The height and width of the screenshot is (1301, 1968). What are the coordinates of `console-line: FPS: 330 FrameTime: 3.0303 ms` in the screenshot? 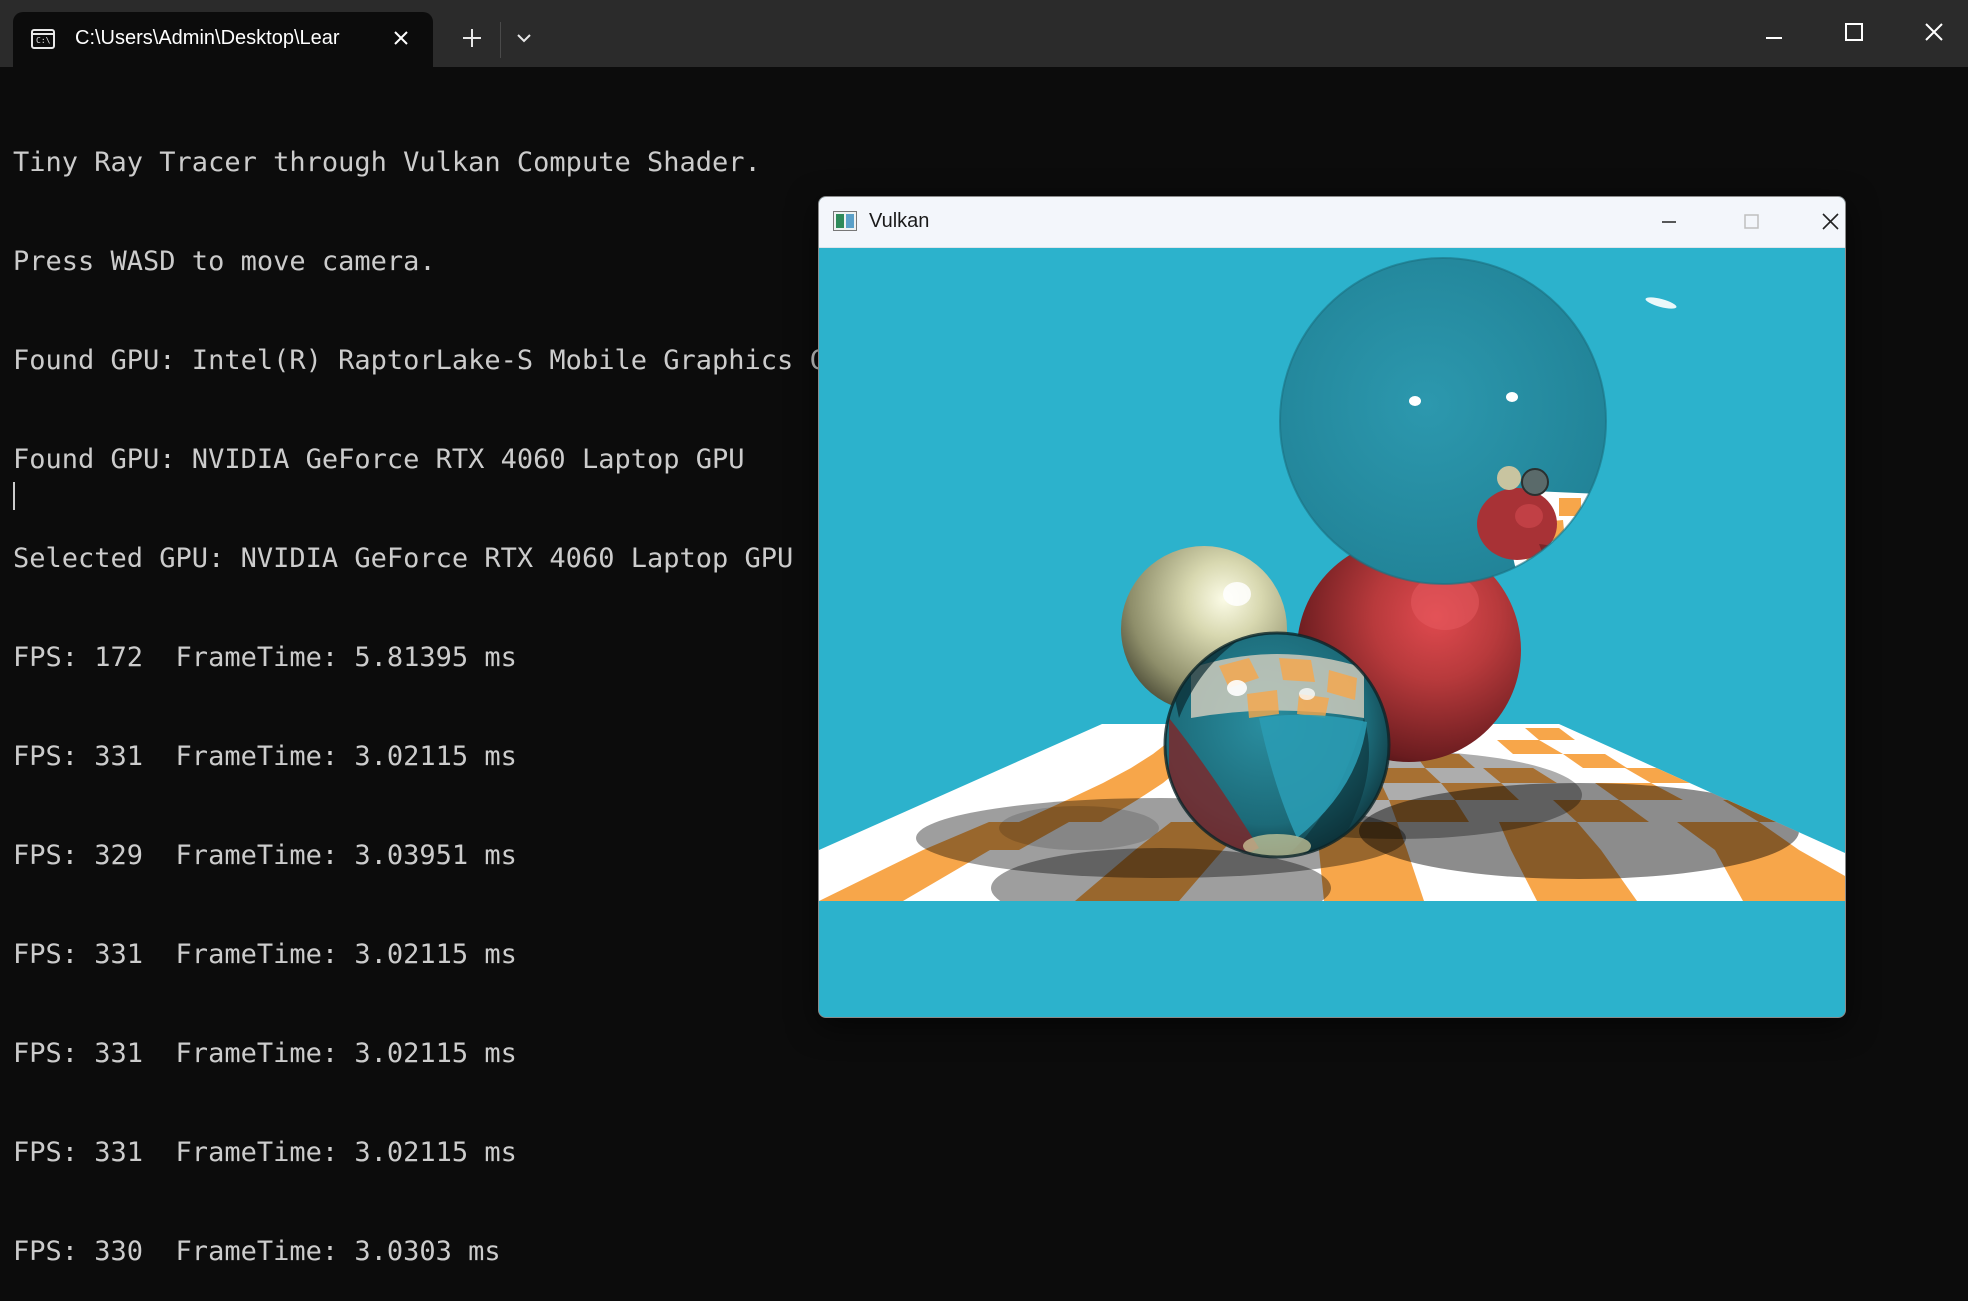 It's located at (257, 1251).